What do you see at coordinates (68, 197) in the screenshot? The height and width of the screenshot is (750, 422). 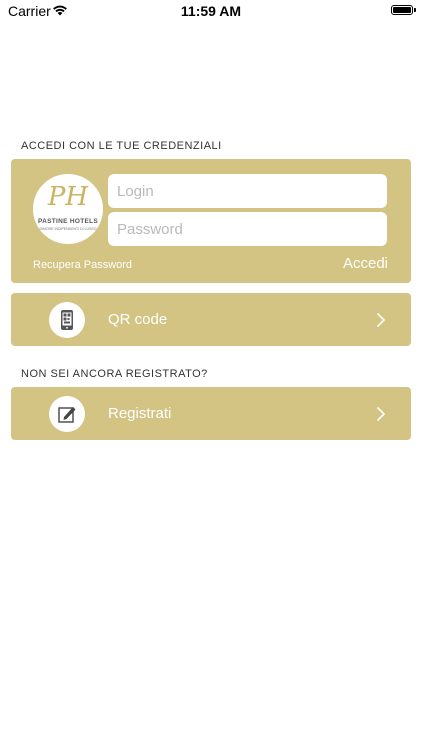 I see `logo-monogram-icon: PH` at bounding box center [68, 197].